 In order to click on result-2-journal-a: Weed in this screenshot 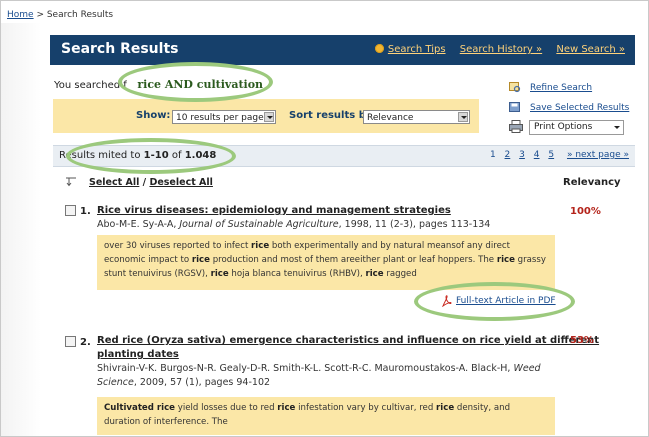, I will do `click(527, 368)`.